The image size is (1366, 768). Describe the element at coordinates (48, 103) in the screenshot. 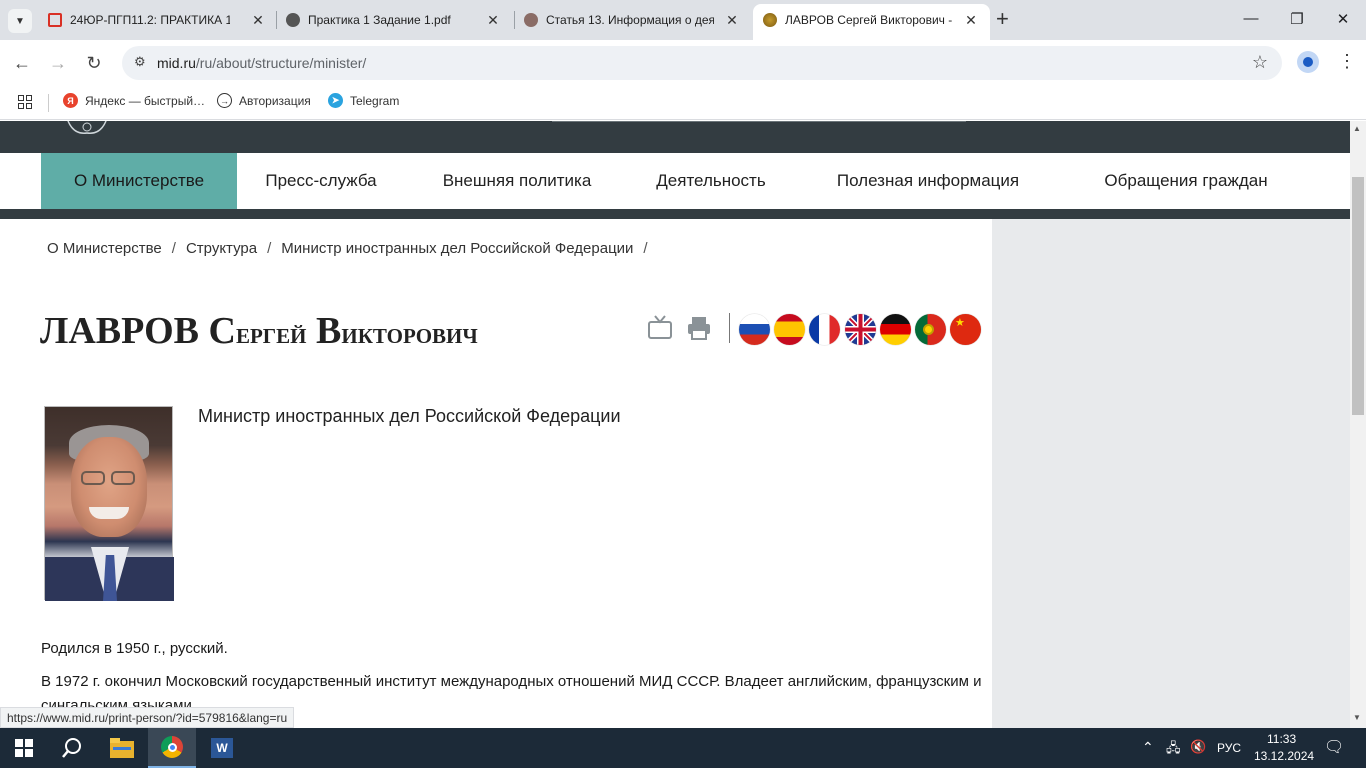

I see `bookmark-separator` at that location.